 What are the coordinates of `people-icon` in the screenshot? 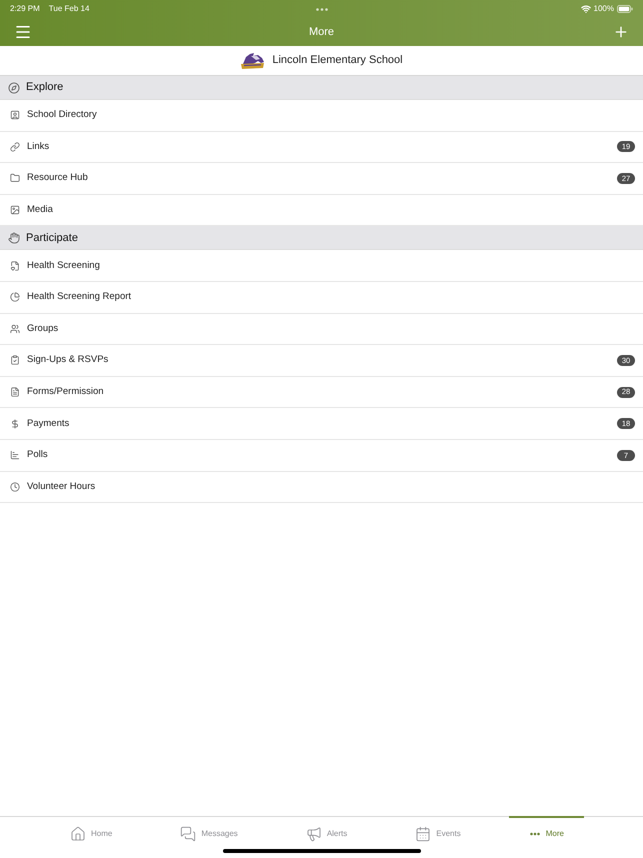 It's located at (15, 329).